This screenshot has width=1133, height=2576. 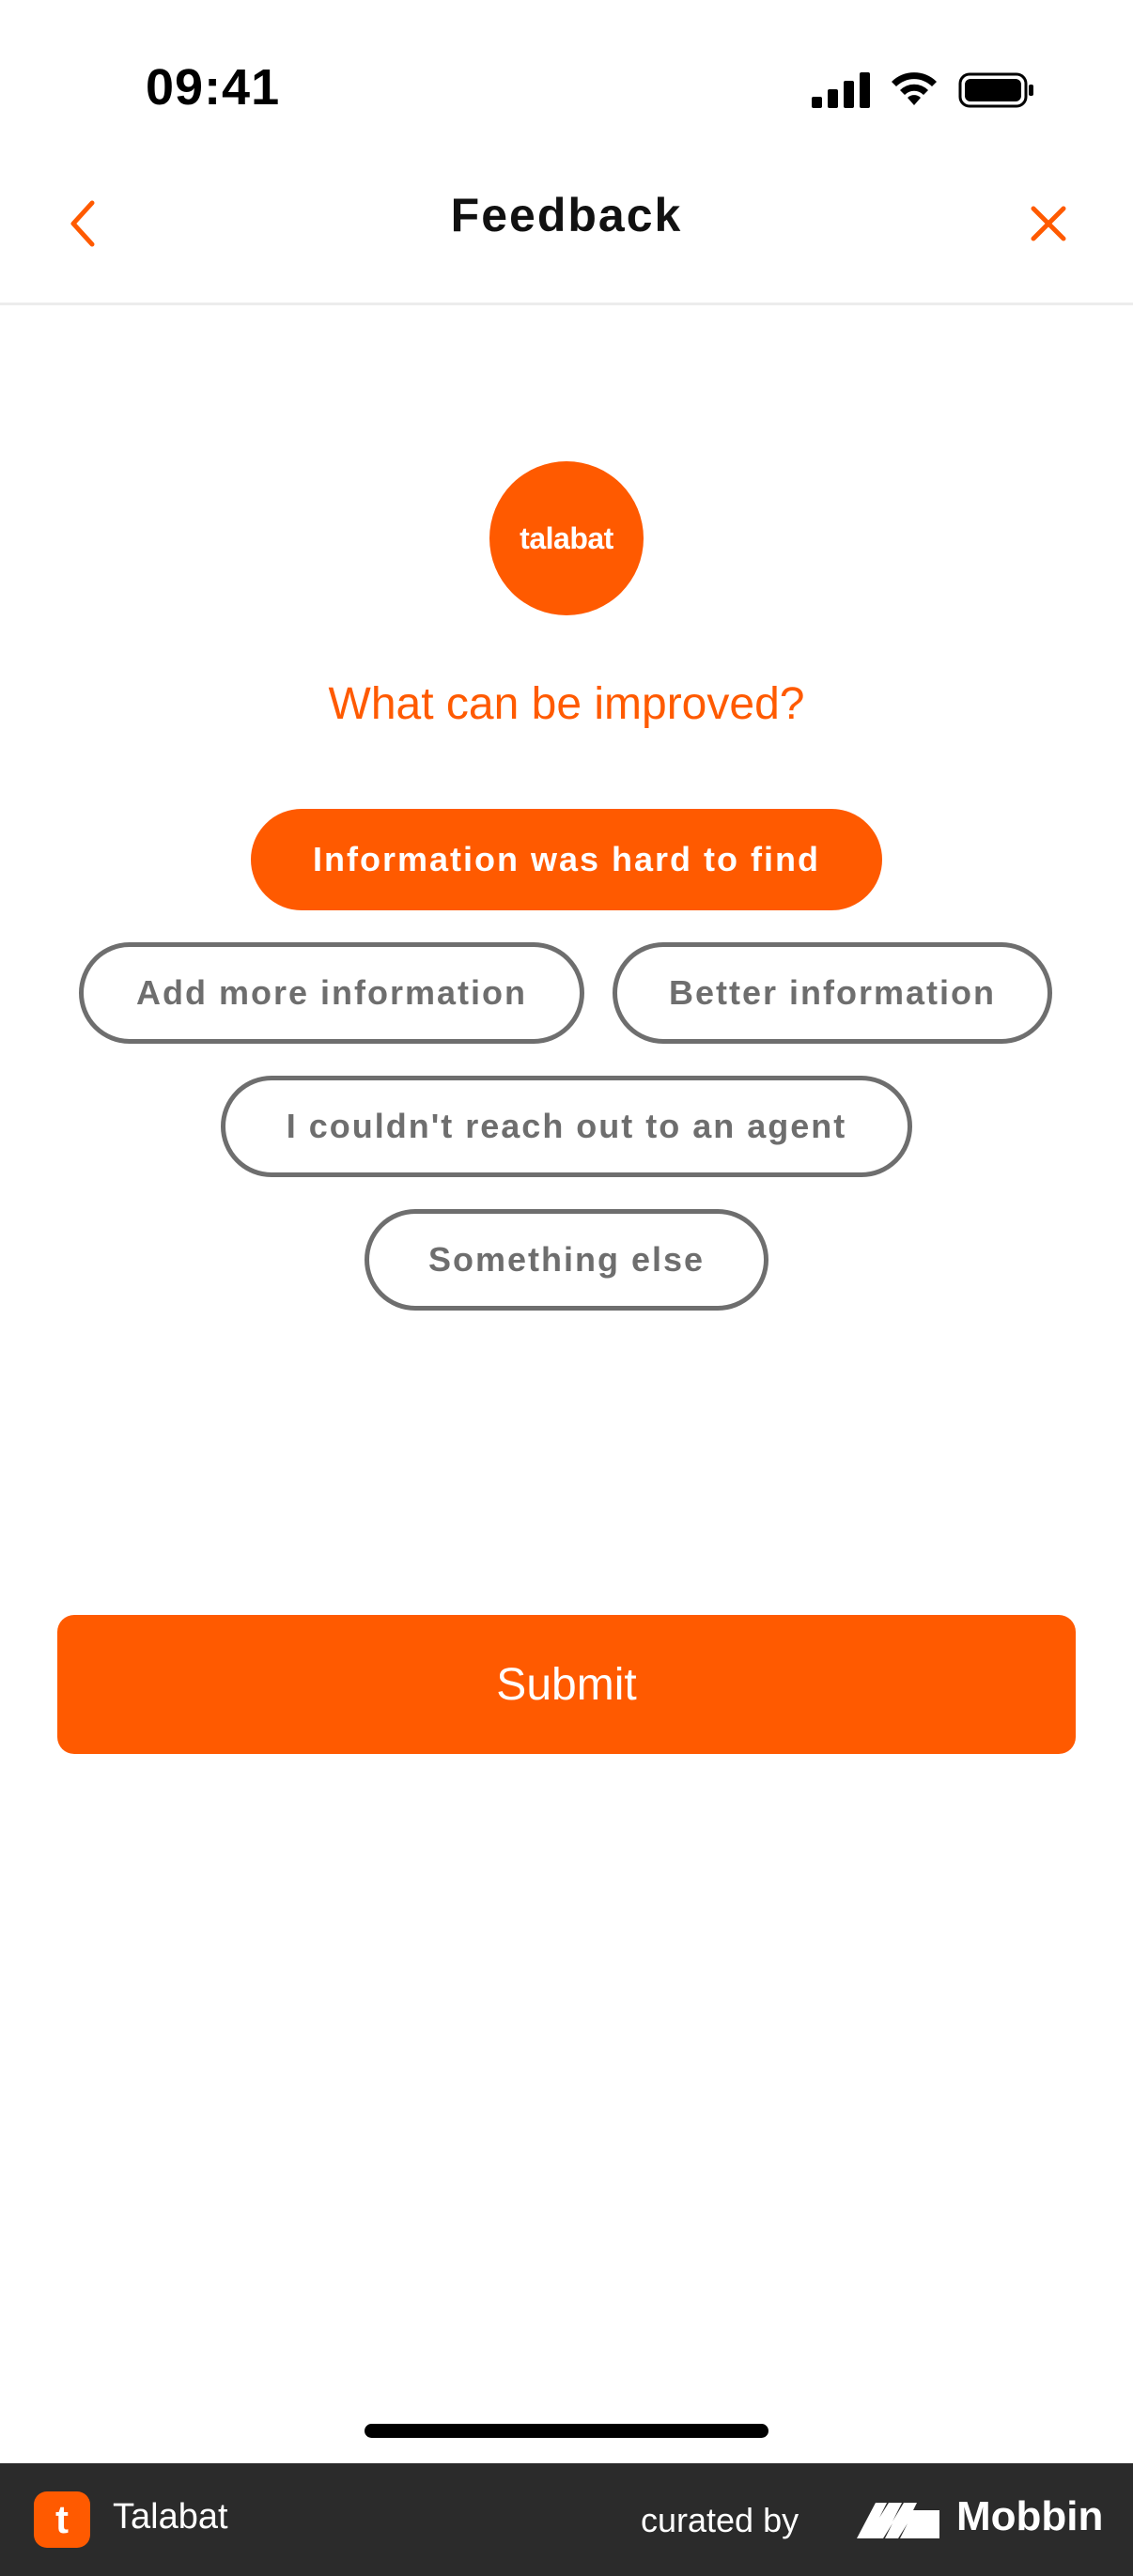 I want to click on chip-something-else: Something else, so click(x=566, y=1260).